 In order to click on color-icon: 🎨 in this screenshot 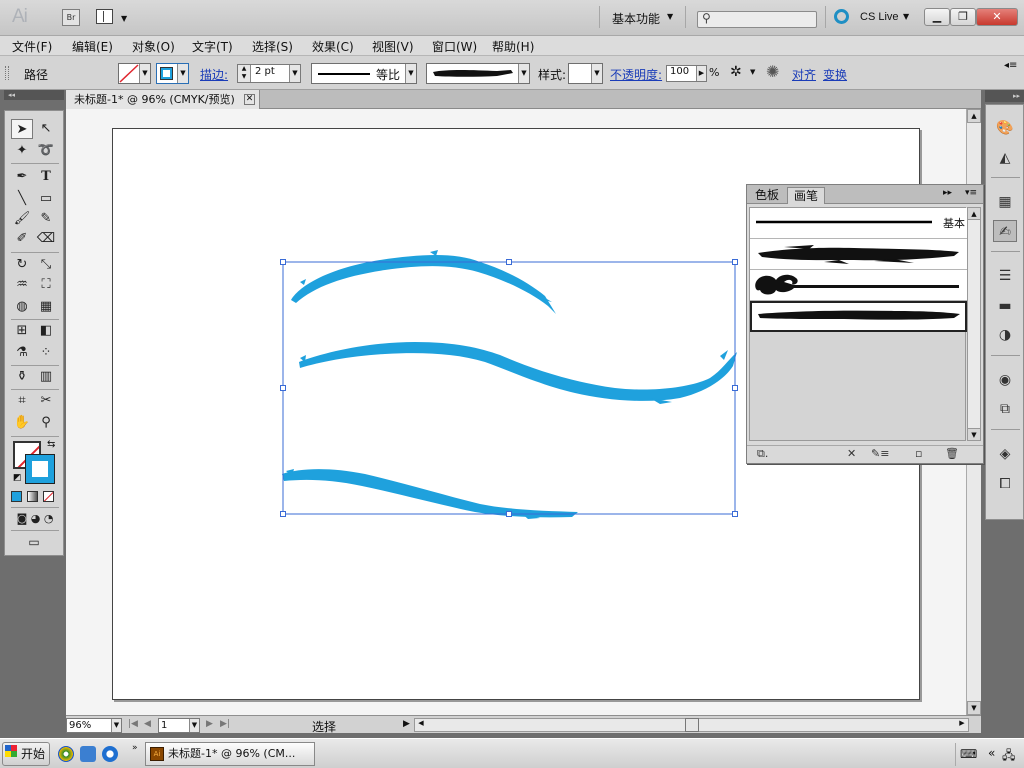, I will do `click(1005, 128)`.